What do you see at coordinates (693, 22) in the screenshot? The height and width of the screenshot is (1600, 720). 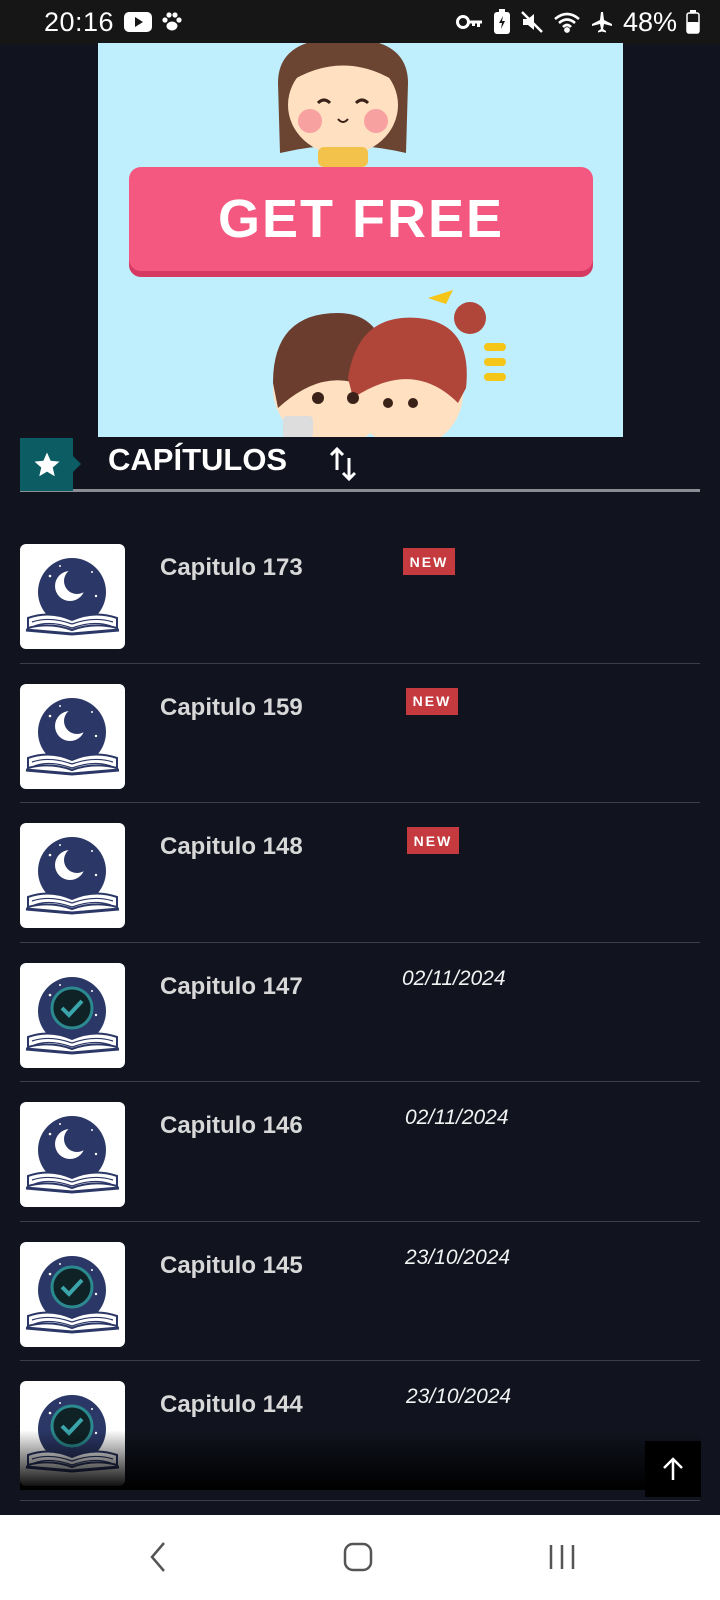 I see `battery-icon` at bounding box center [693, 22].